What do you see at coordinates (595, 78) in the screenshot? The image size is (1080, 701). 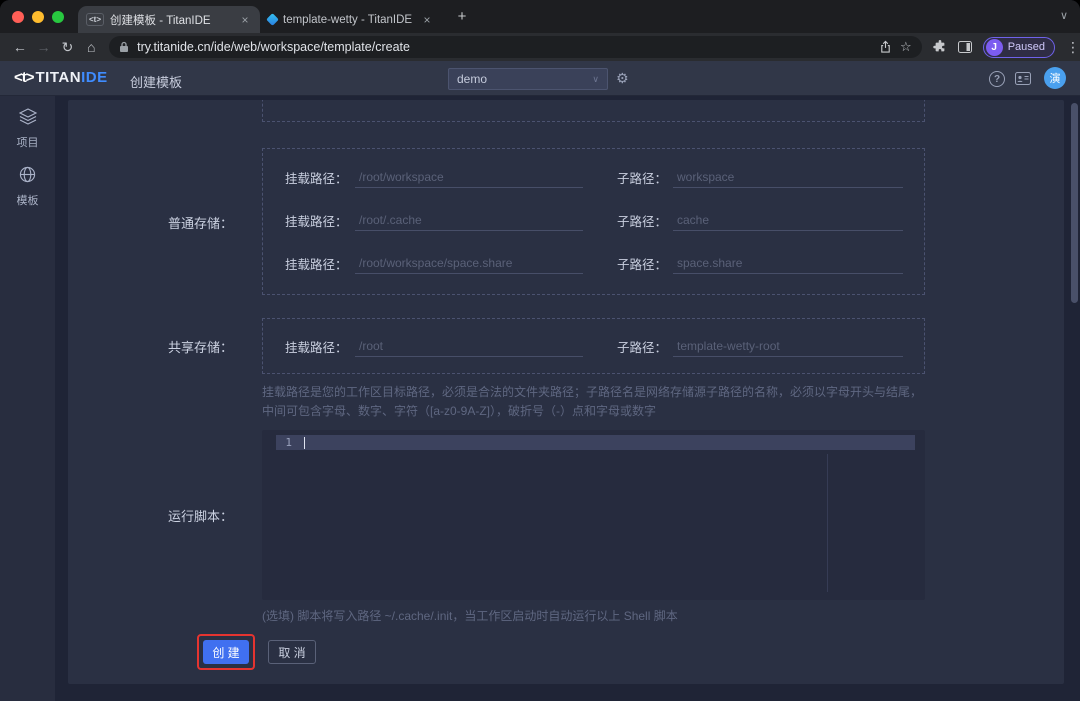 I see `chevron-down-icon: ∨` at bounding box center [595, 78].